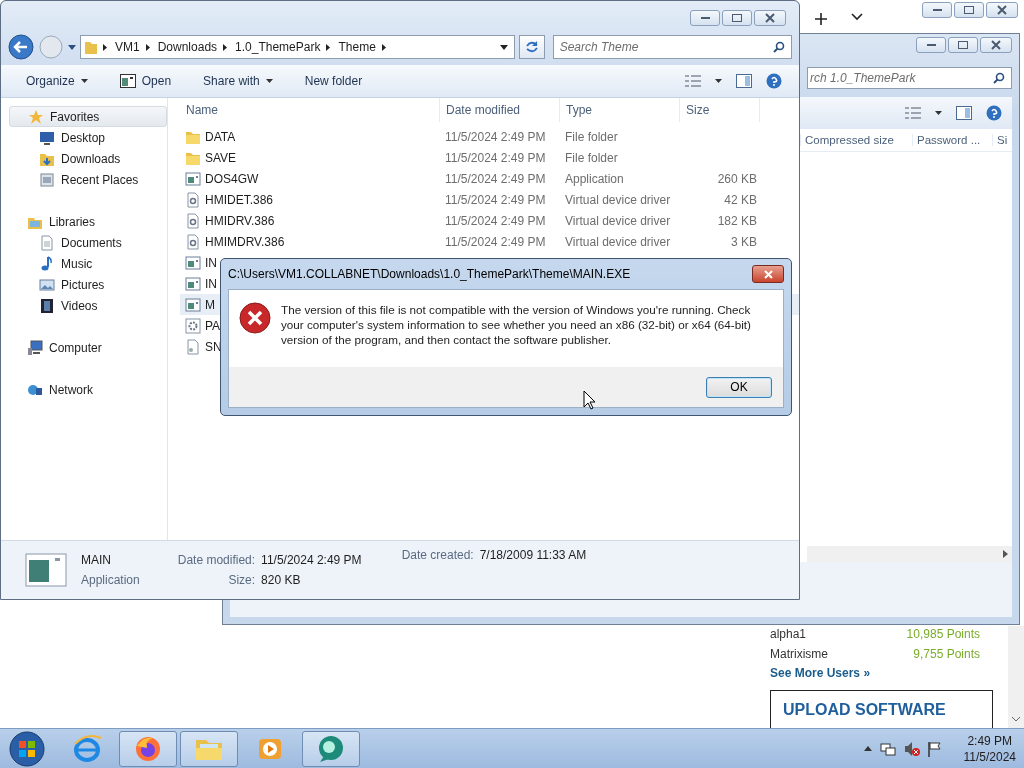 This screenshot has width=1024, height=768. Describe the element at coordinates (516, 324) in the screenshot. I see `error-message: The version of this file is not compatible with the version of Windows you're running. Check your computer's system information to see whether you need an x86 (32-bit) or x64 (64-bit) version of the program, and then contact the software publisher.` at that location.